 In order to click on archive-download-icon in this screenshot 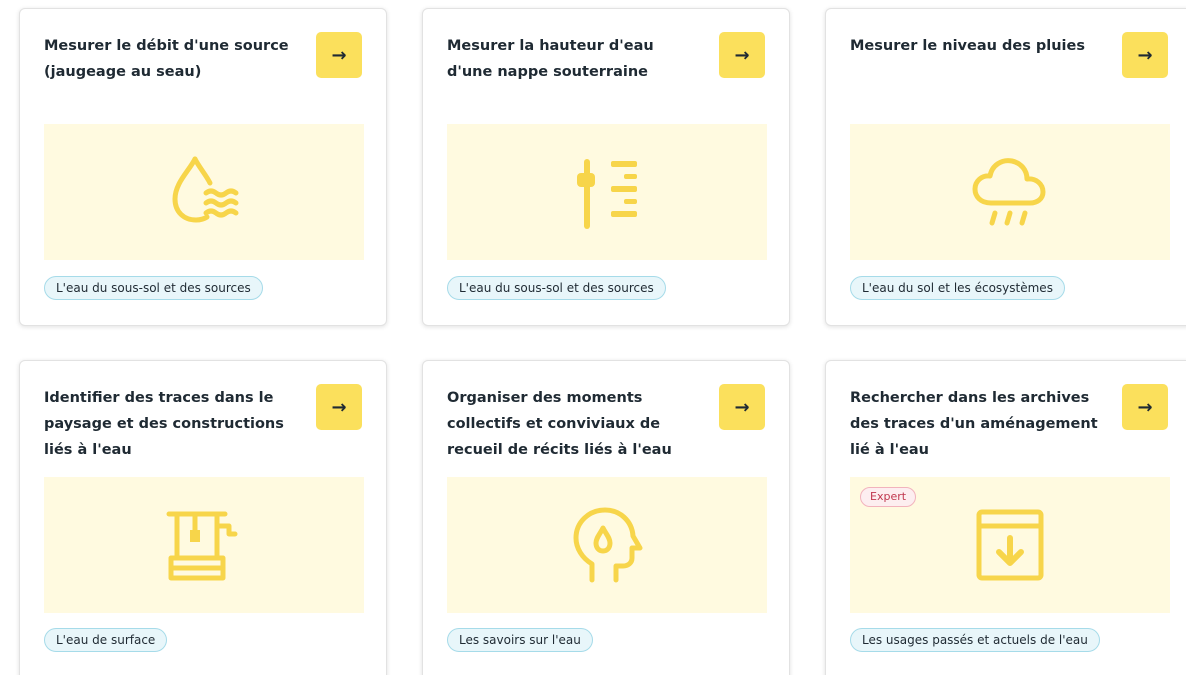, I will do `click(1010, 545)`.